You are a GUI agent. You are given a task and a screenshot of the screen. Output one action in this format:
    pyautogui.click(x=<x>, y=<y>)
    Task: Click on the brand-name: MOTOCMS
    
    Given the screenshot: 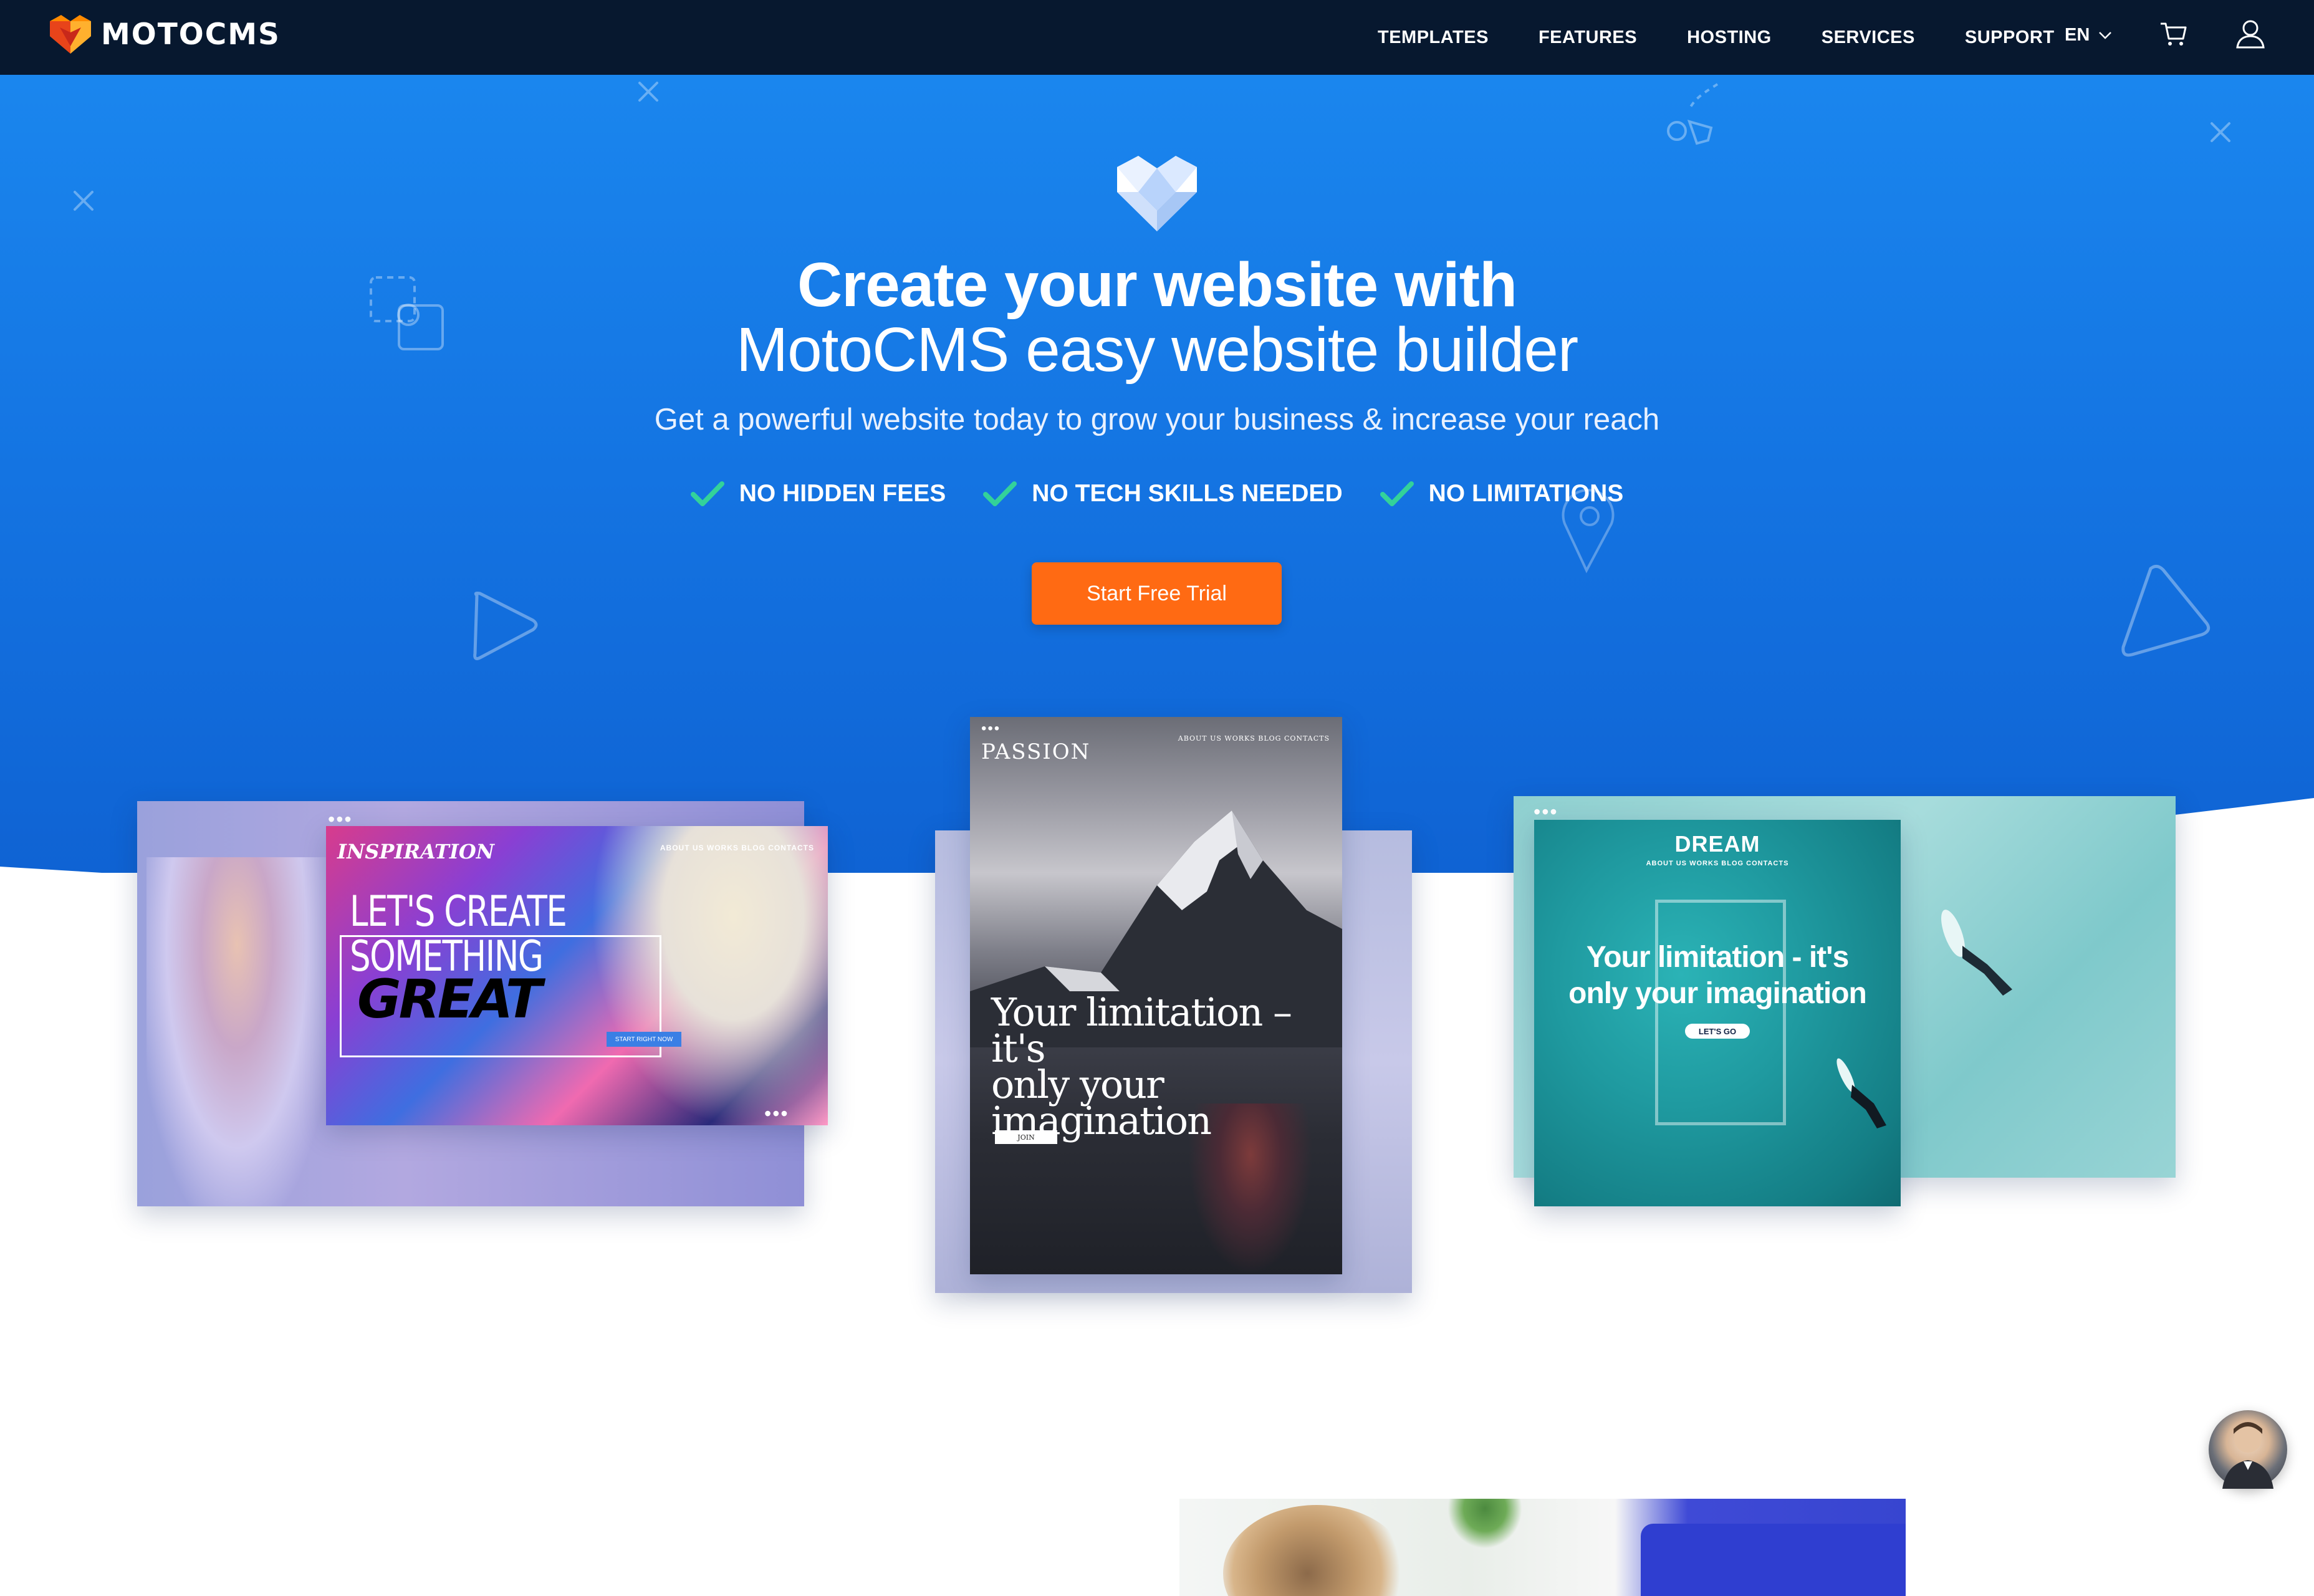 What is the action you would take?
    pyautogui.click(x=191, y=34)
    